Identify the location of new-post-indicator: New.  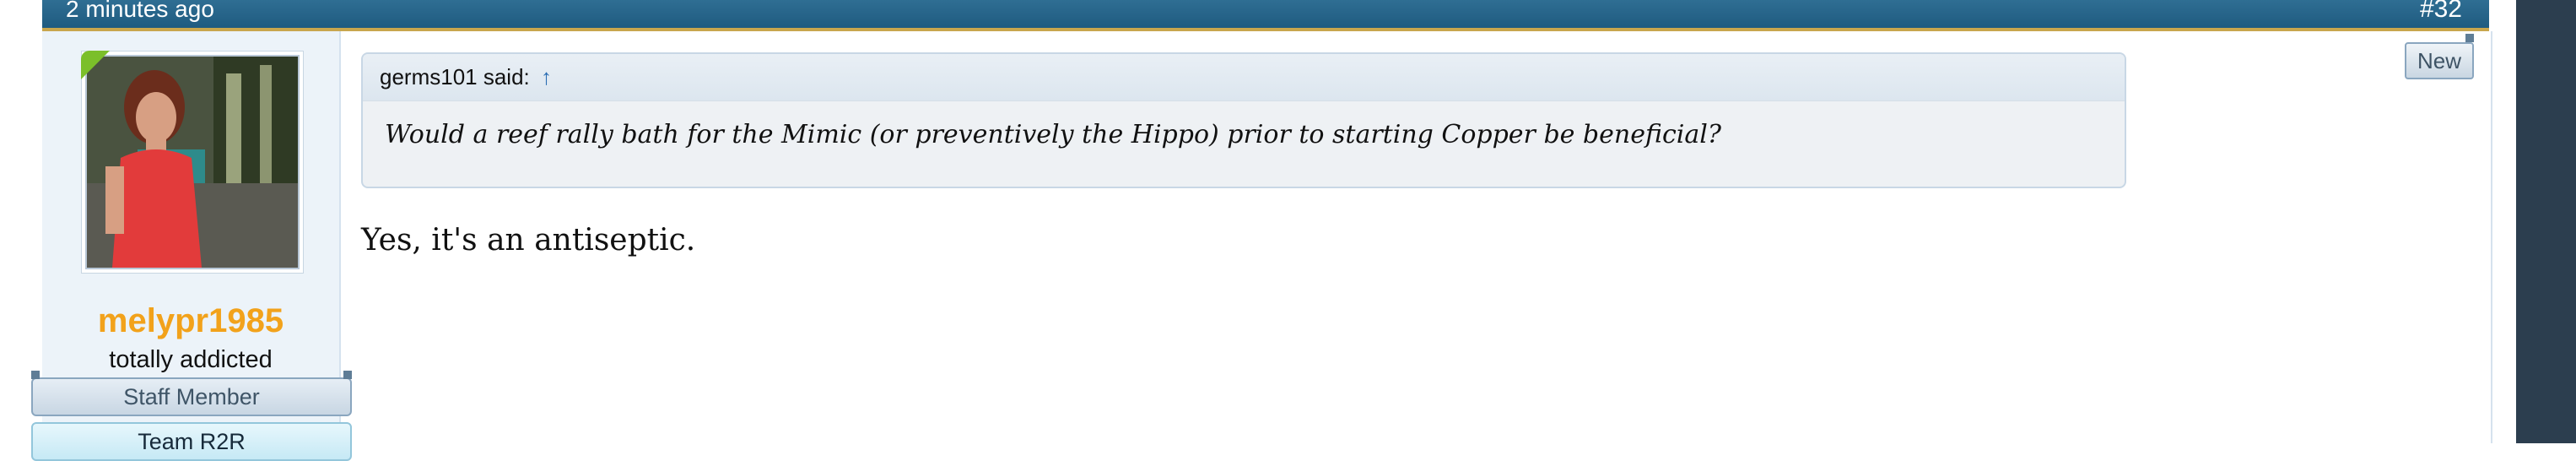
(2439, 57).